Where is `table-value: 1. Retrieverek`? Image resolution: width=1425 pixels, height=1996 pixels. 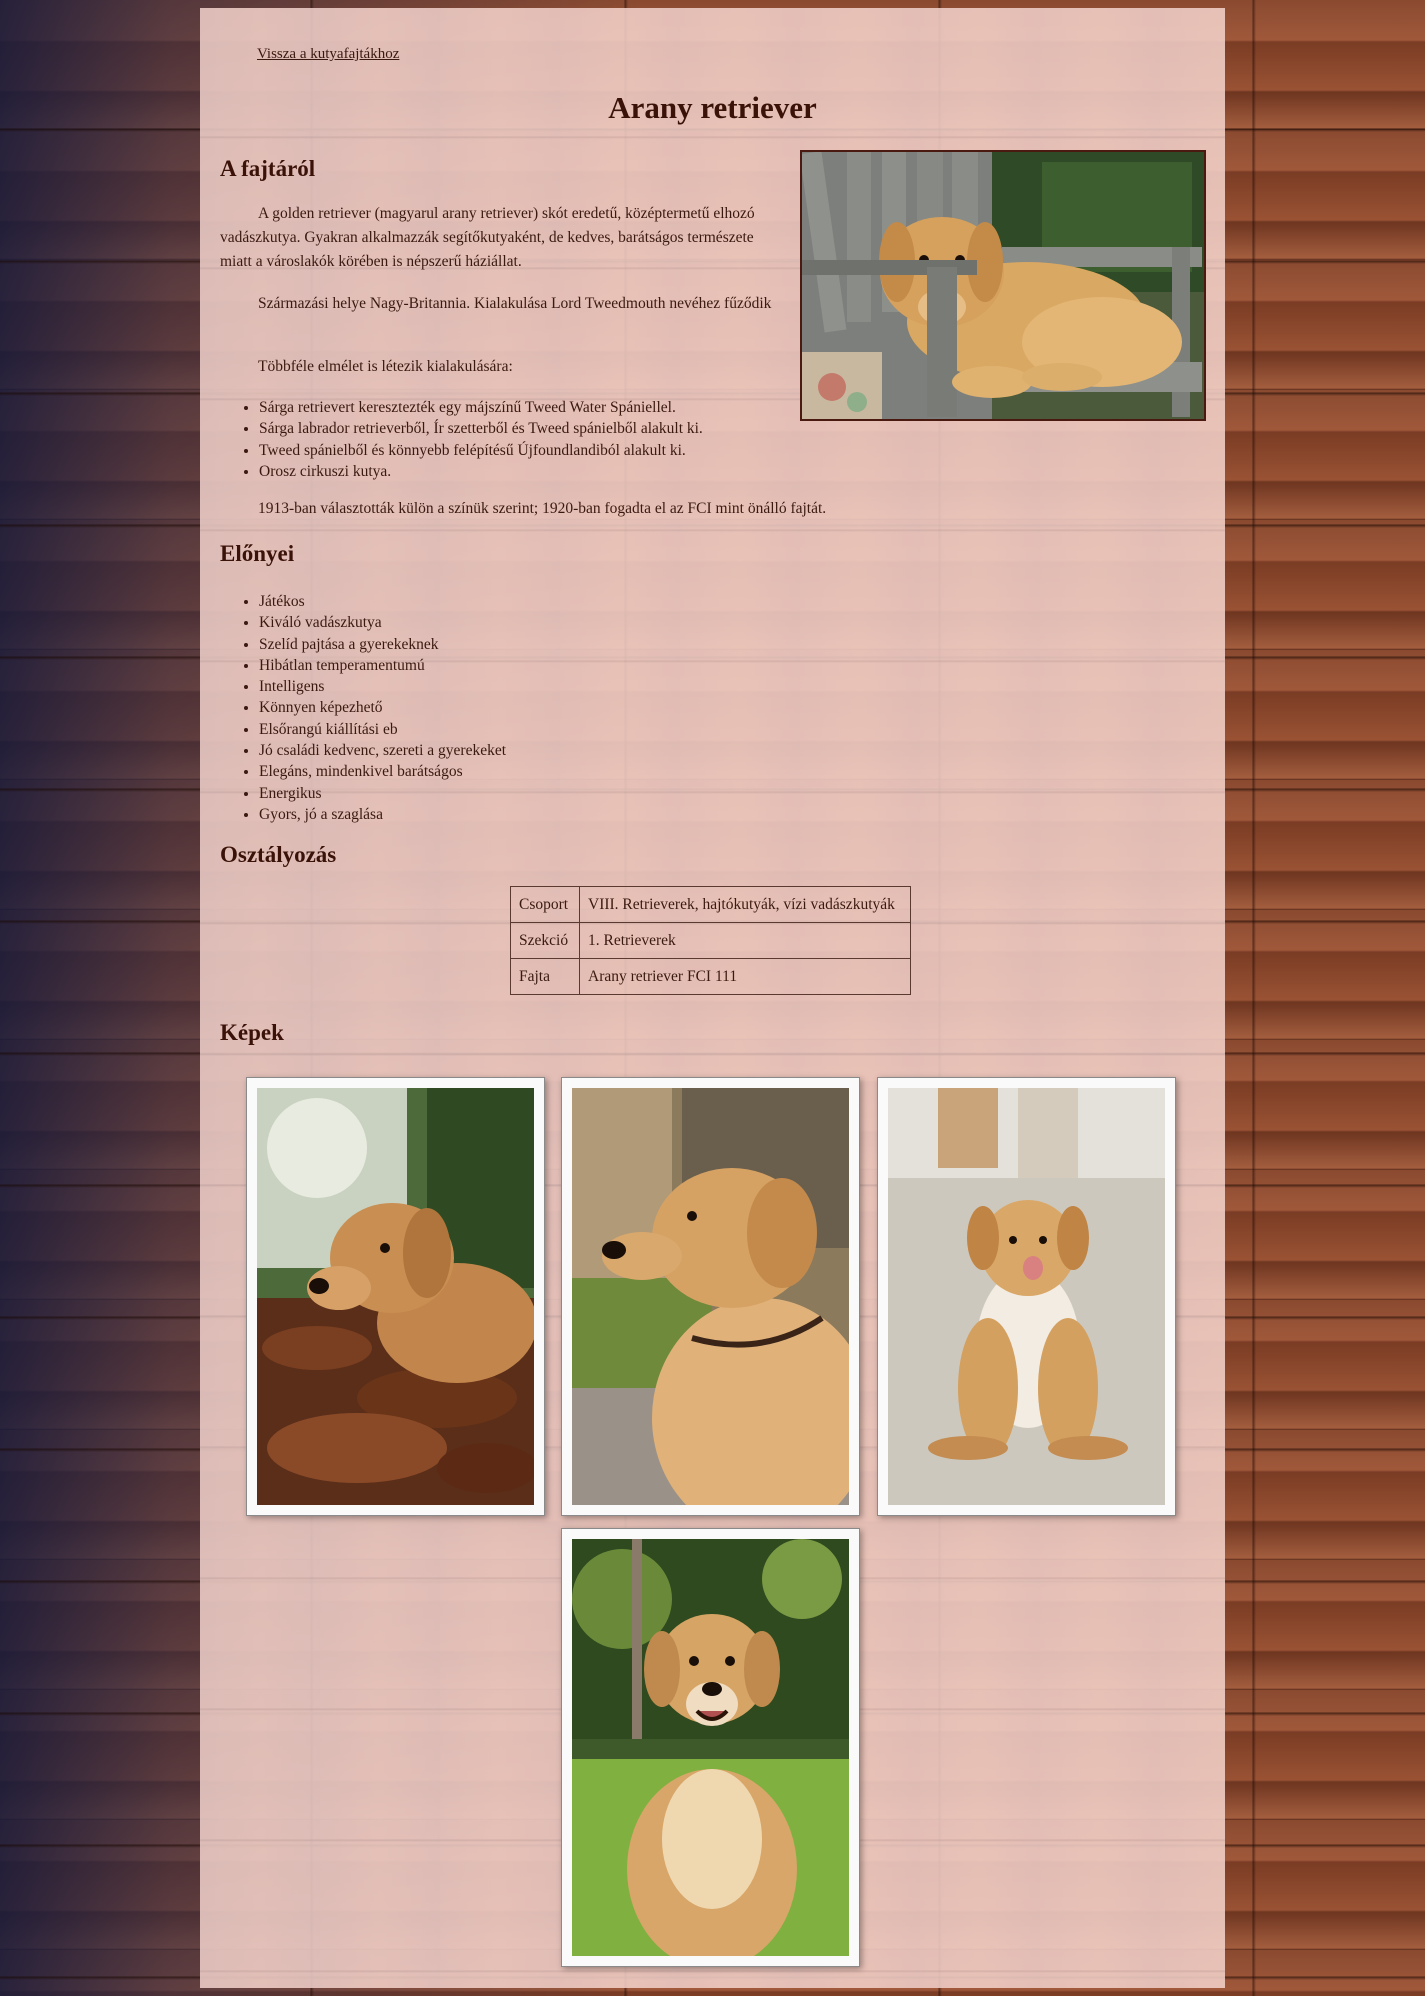
table-value: 1. Retrieverek is located at coordinates (745, 940).